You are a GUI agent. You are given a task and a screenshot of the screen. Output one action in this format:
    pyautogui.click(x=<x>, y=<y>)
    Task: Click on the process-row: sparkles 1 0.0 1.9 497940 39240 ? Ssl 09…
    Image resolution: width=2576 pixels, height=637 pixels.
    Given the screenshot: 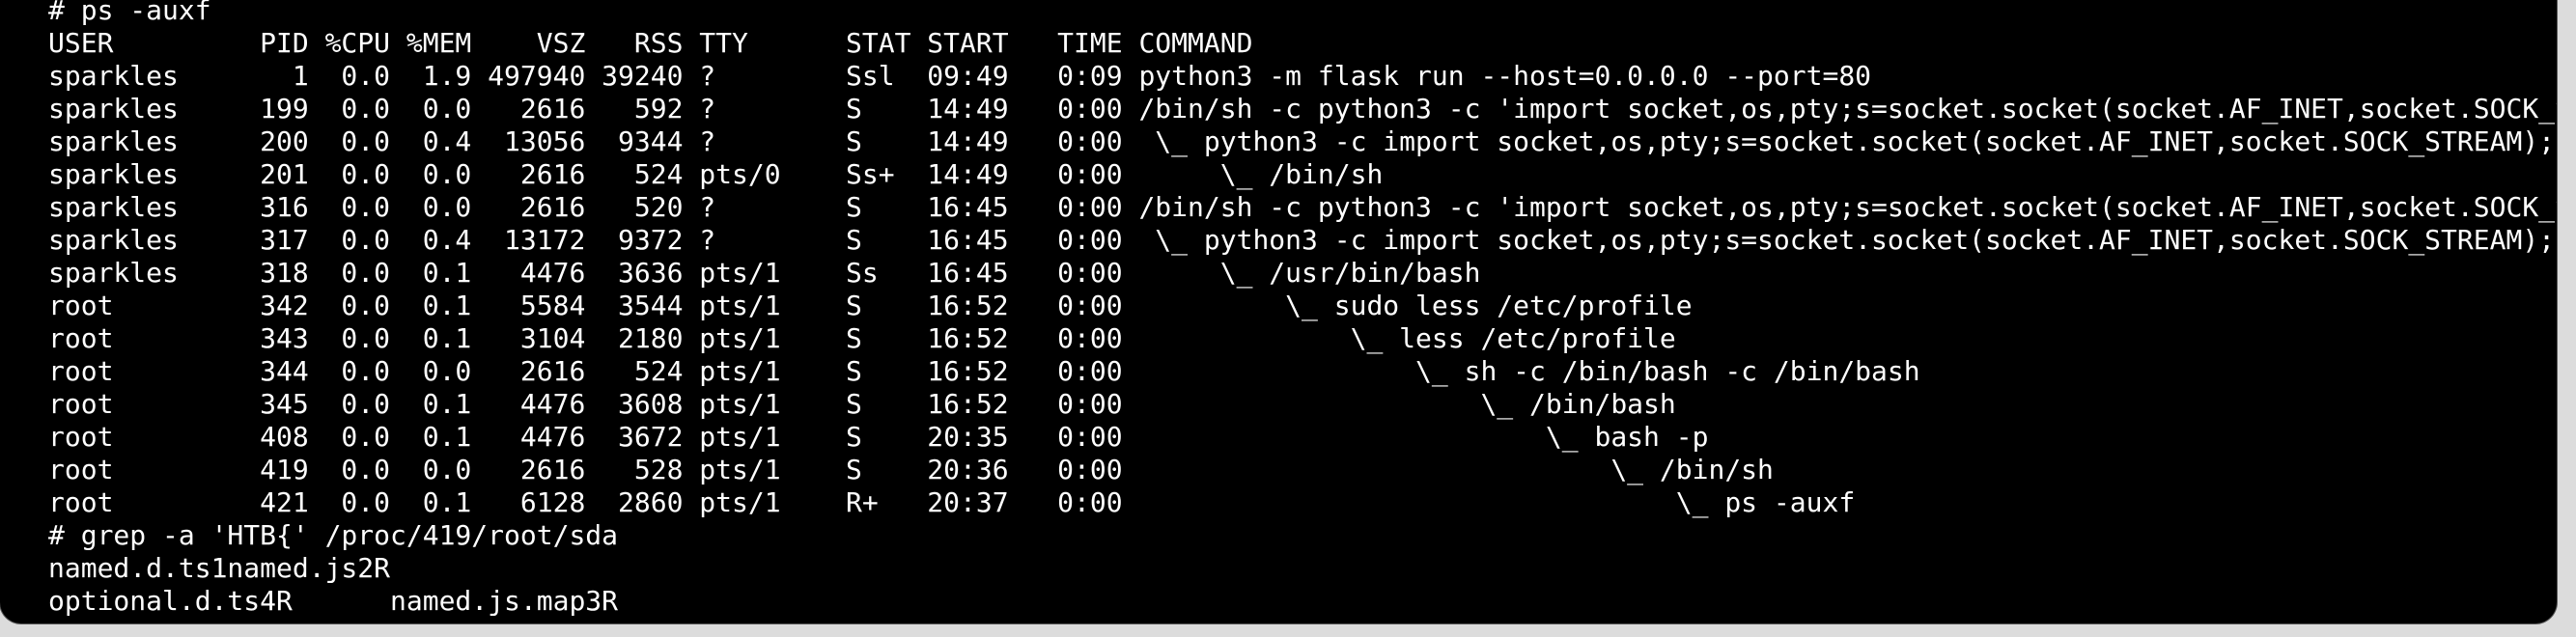 What is the action you would take?
    pyautogui.click(x=960, y=76)
    